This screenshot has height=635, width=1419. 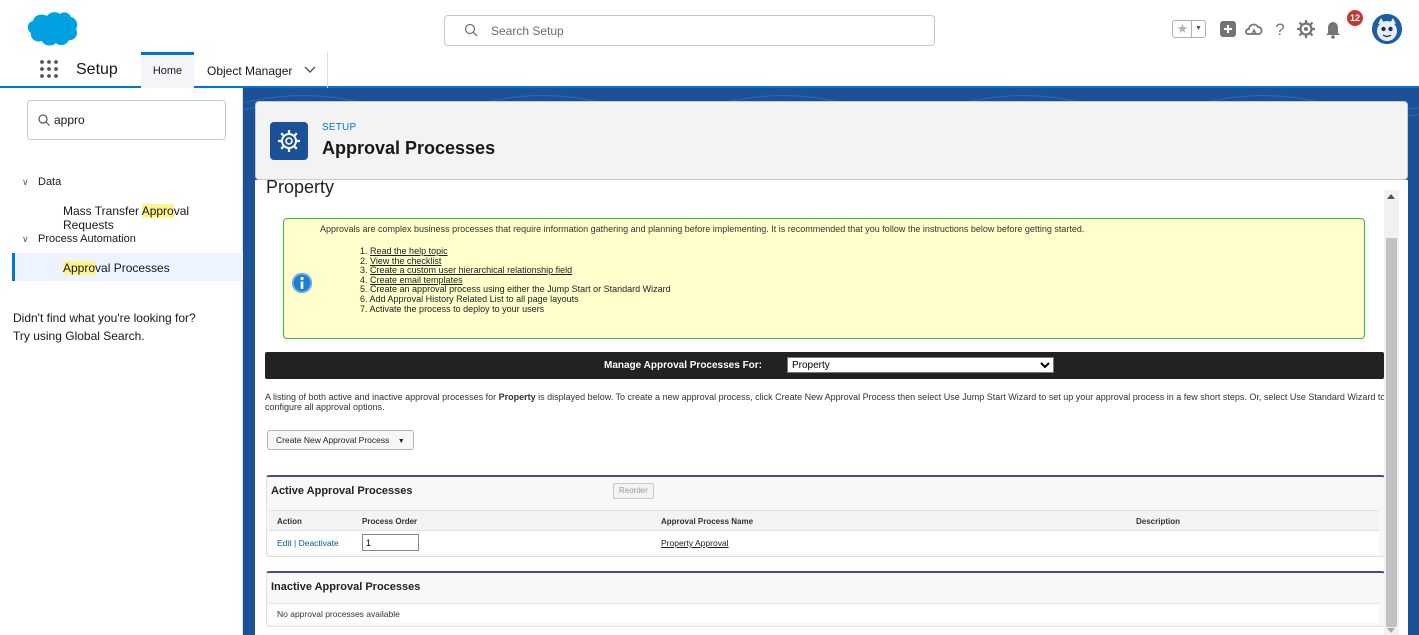 I want to click on quick-find, so click(x=126, y=120).